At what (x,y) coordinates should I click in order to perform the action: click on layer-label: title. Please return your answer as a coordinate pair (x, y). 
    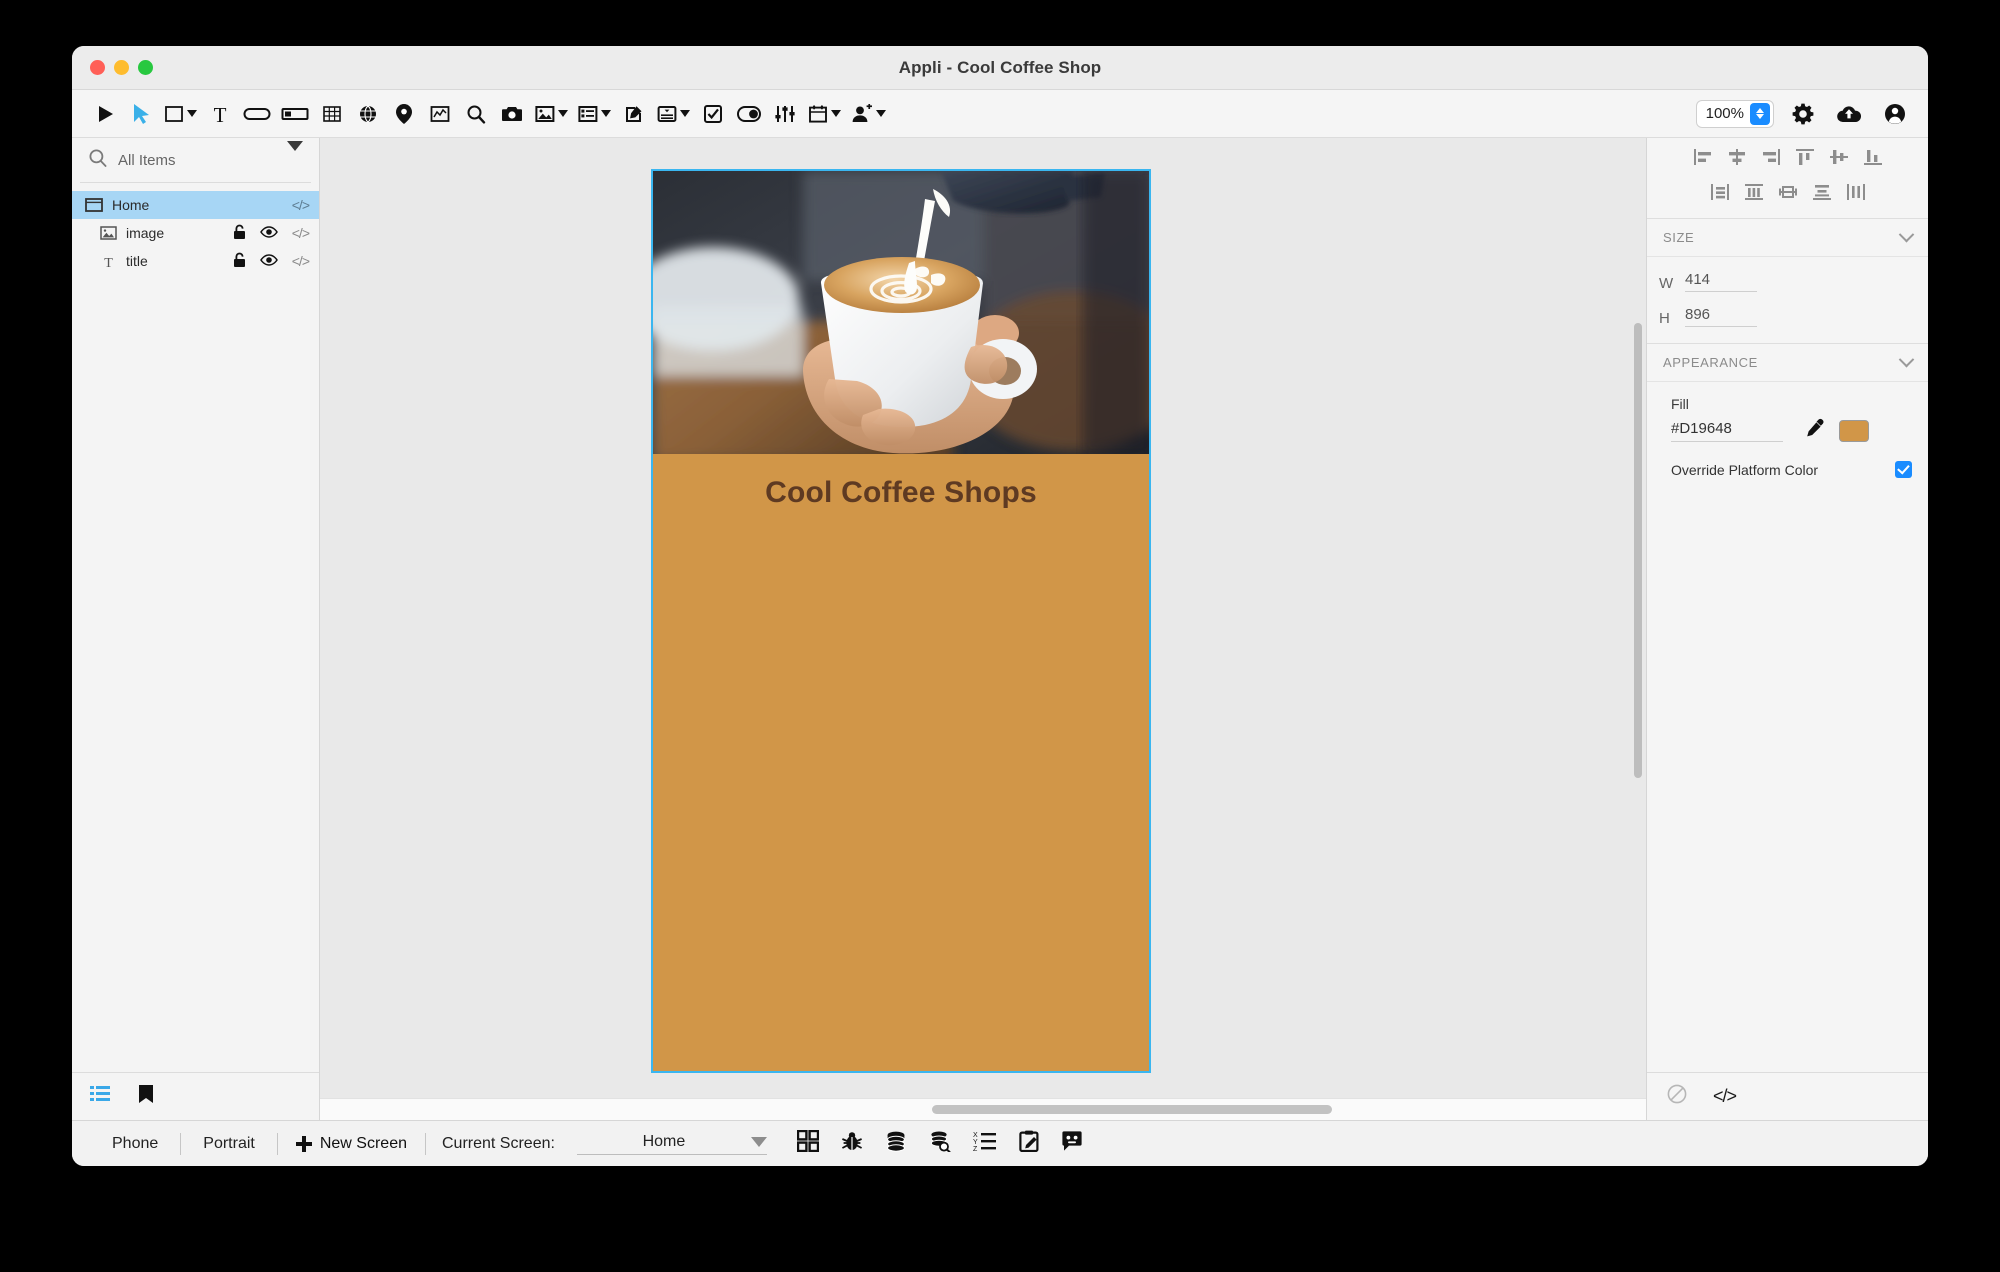
    Looking at the image, I should click on (137, 261).